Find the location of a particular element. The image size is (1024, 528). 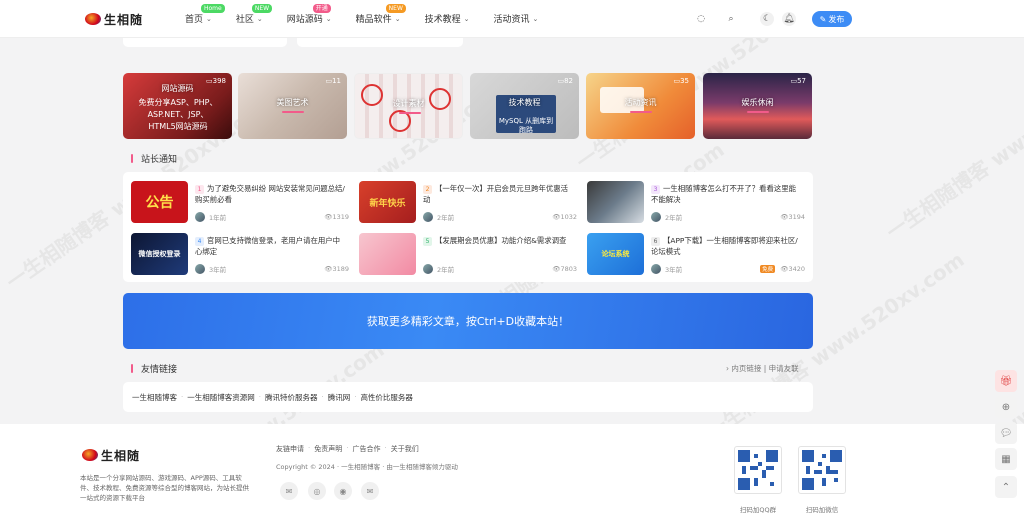

notice-item: 微信授权登录 4 官网已支持微信登录，老用户请在用户中心绑定 3年前 👁︎ 3189 is located at coordinates (240, 254).